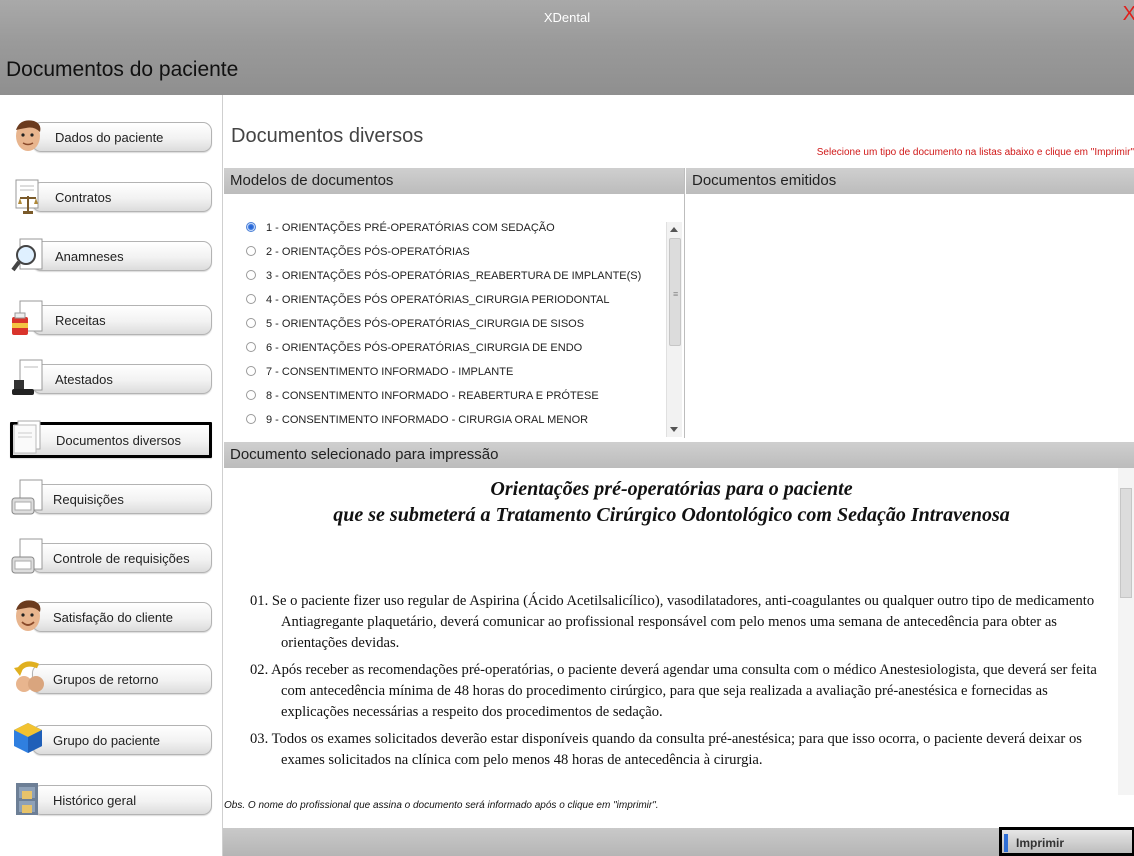 The width and height of the screenshot is (1134, 856). I want to click on sidebar-item-historico-geral: Histórico geral, so click(111, 800).